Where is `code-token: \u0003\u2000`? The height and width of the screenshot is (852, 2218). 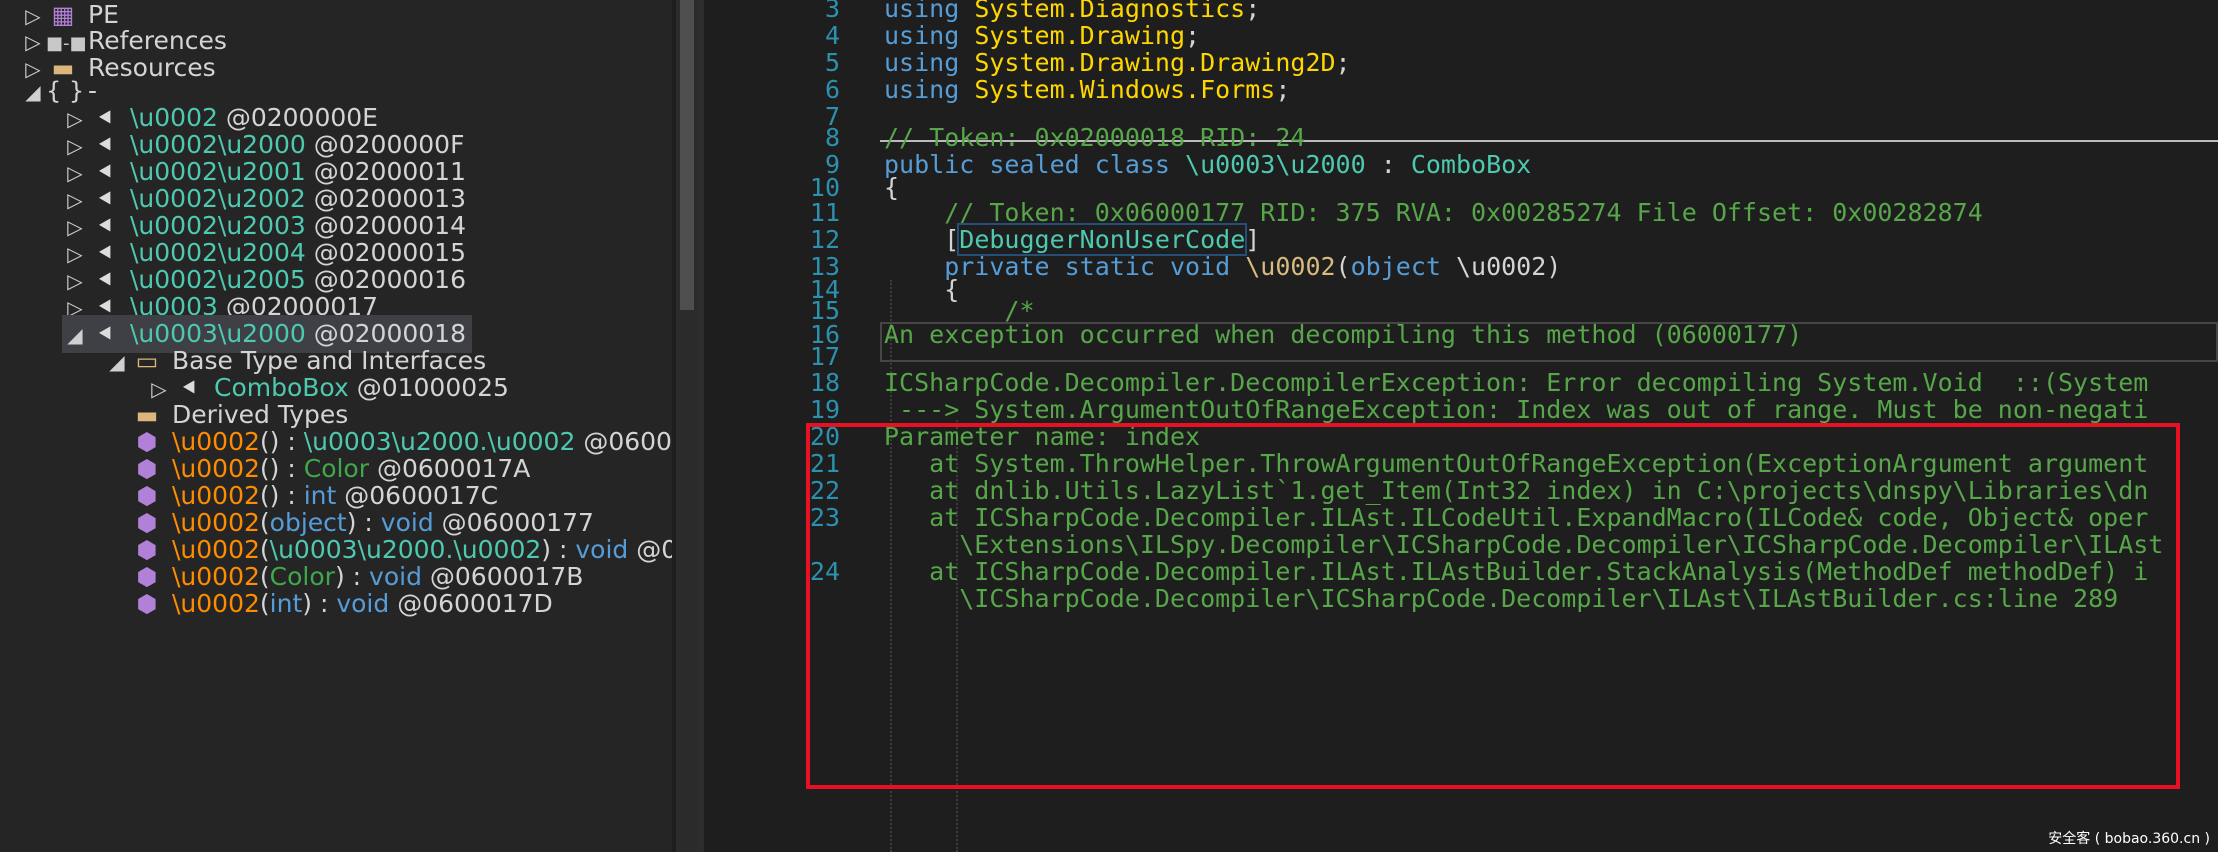
code-token: \u0003\u2000 is located at coordinates (1275, 164).